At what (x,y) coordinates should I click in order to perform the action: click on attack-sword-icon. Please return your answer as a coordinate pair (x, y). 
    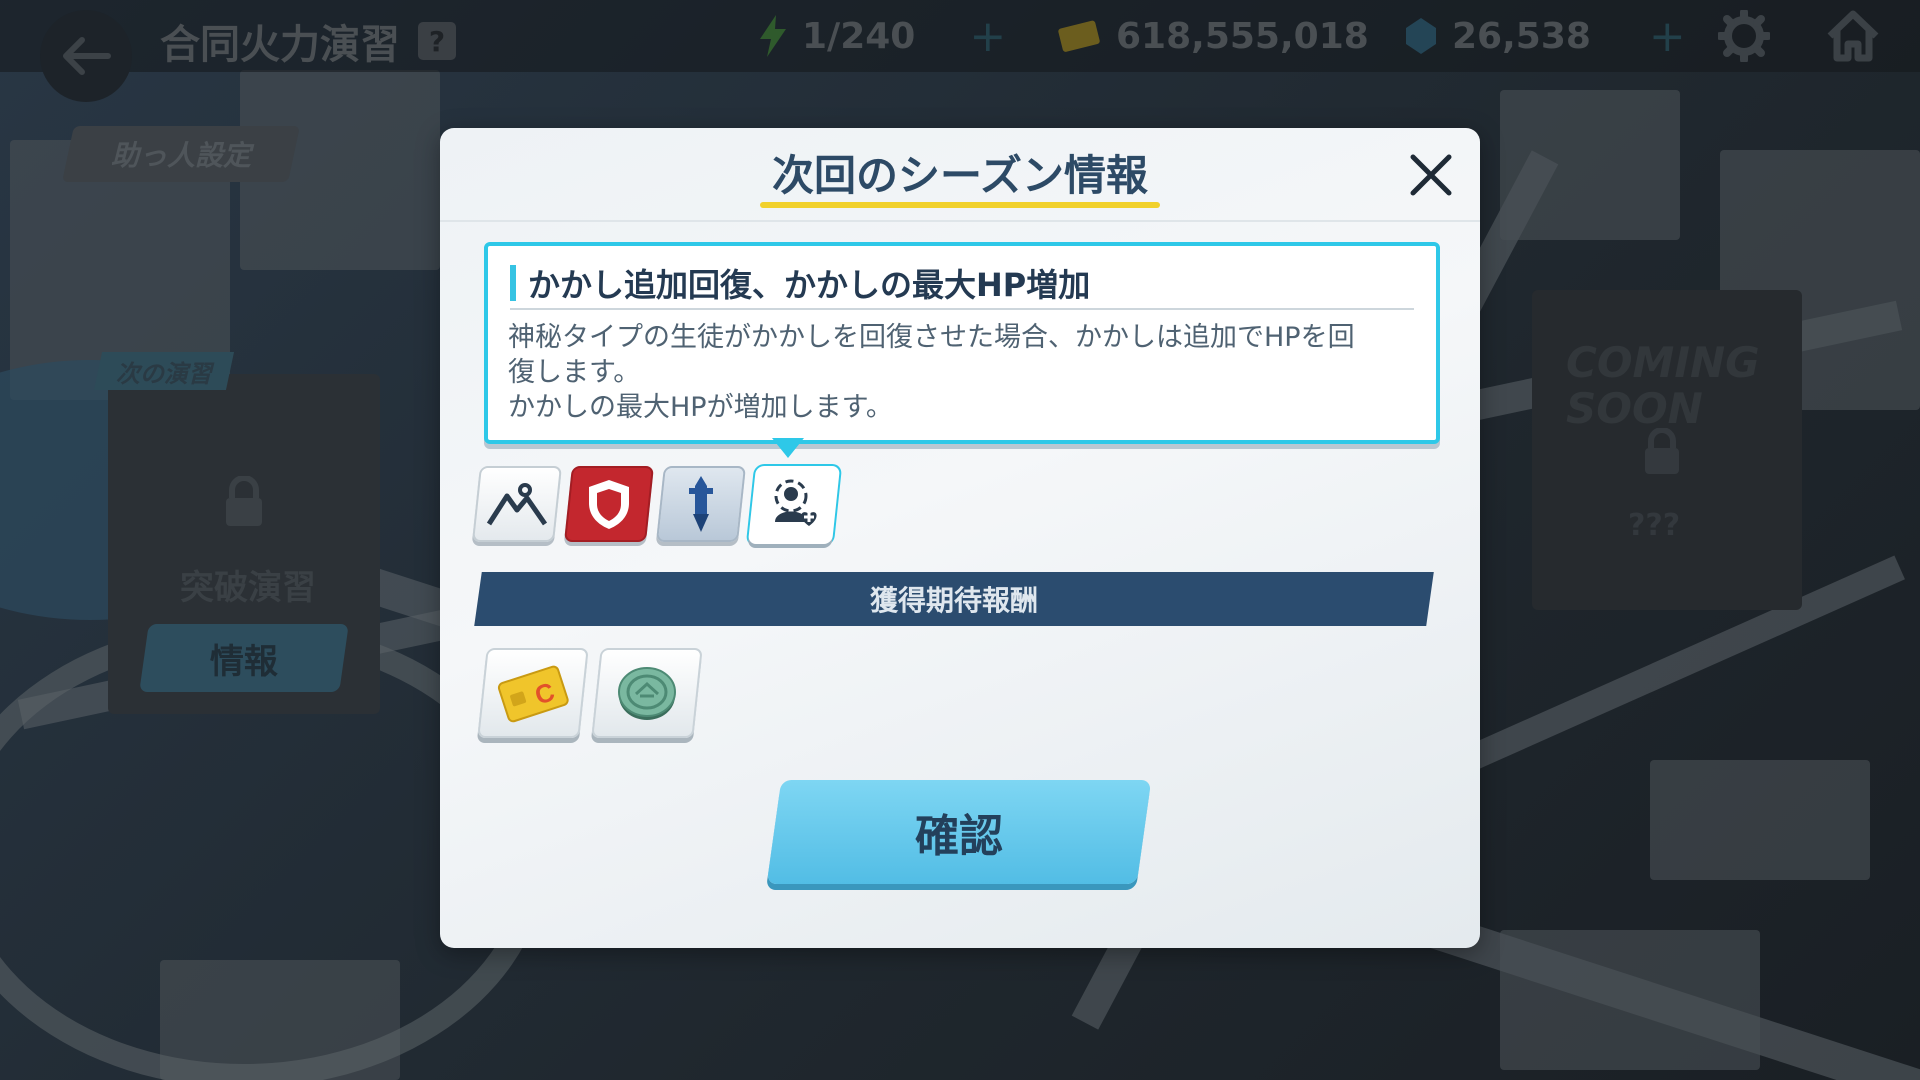
    Looking at the image, I should click on (701, 504).